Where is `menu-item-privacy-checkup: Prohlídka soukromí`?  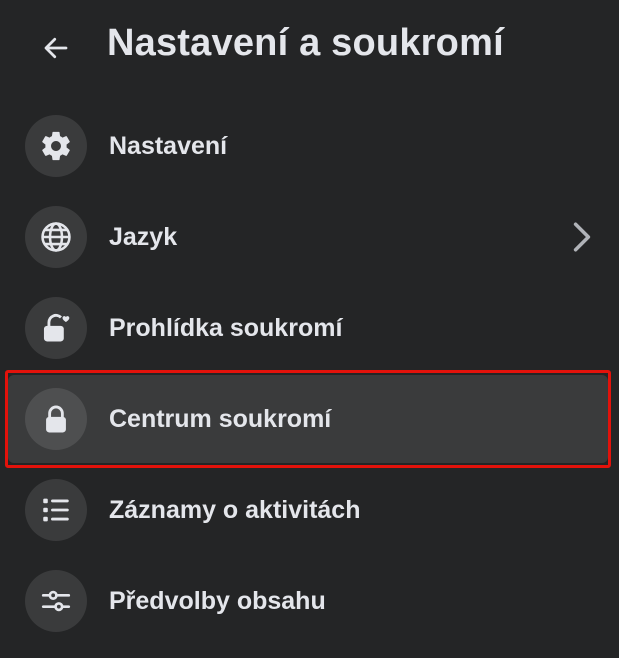 menu-item-privacy-checkup: Prohlídka soukromí is located at coordinates (308, 328).